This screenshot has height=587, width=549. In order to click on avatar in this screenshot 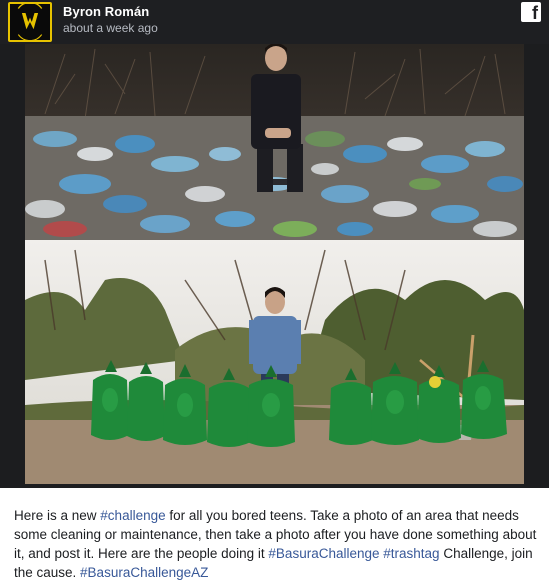, I will do `click(30, 22)`.